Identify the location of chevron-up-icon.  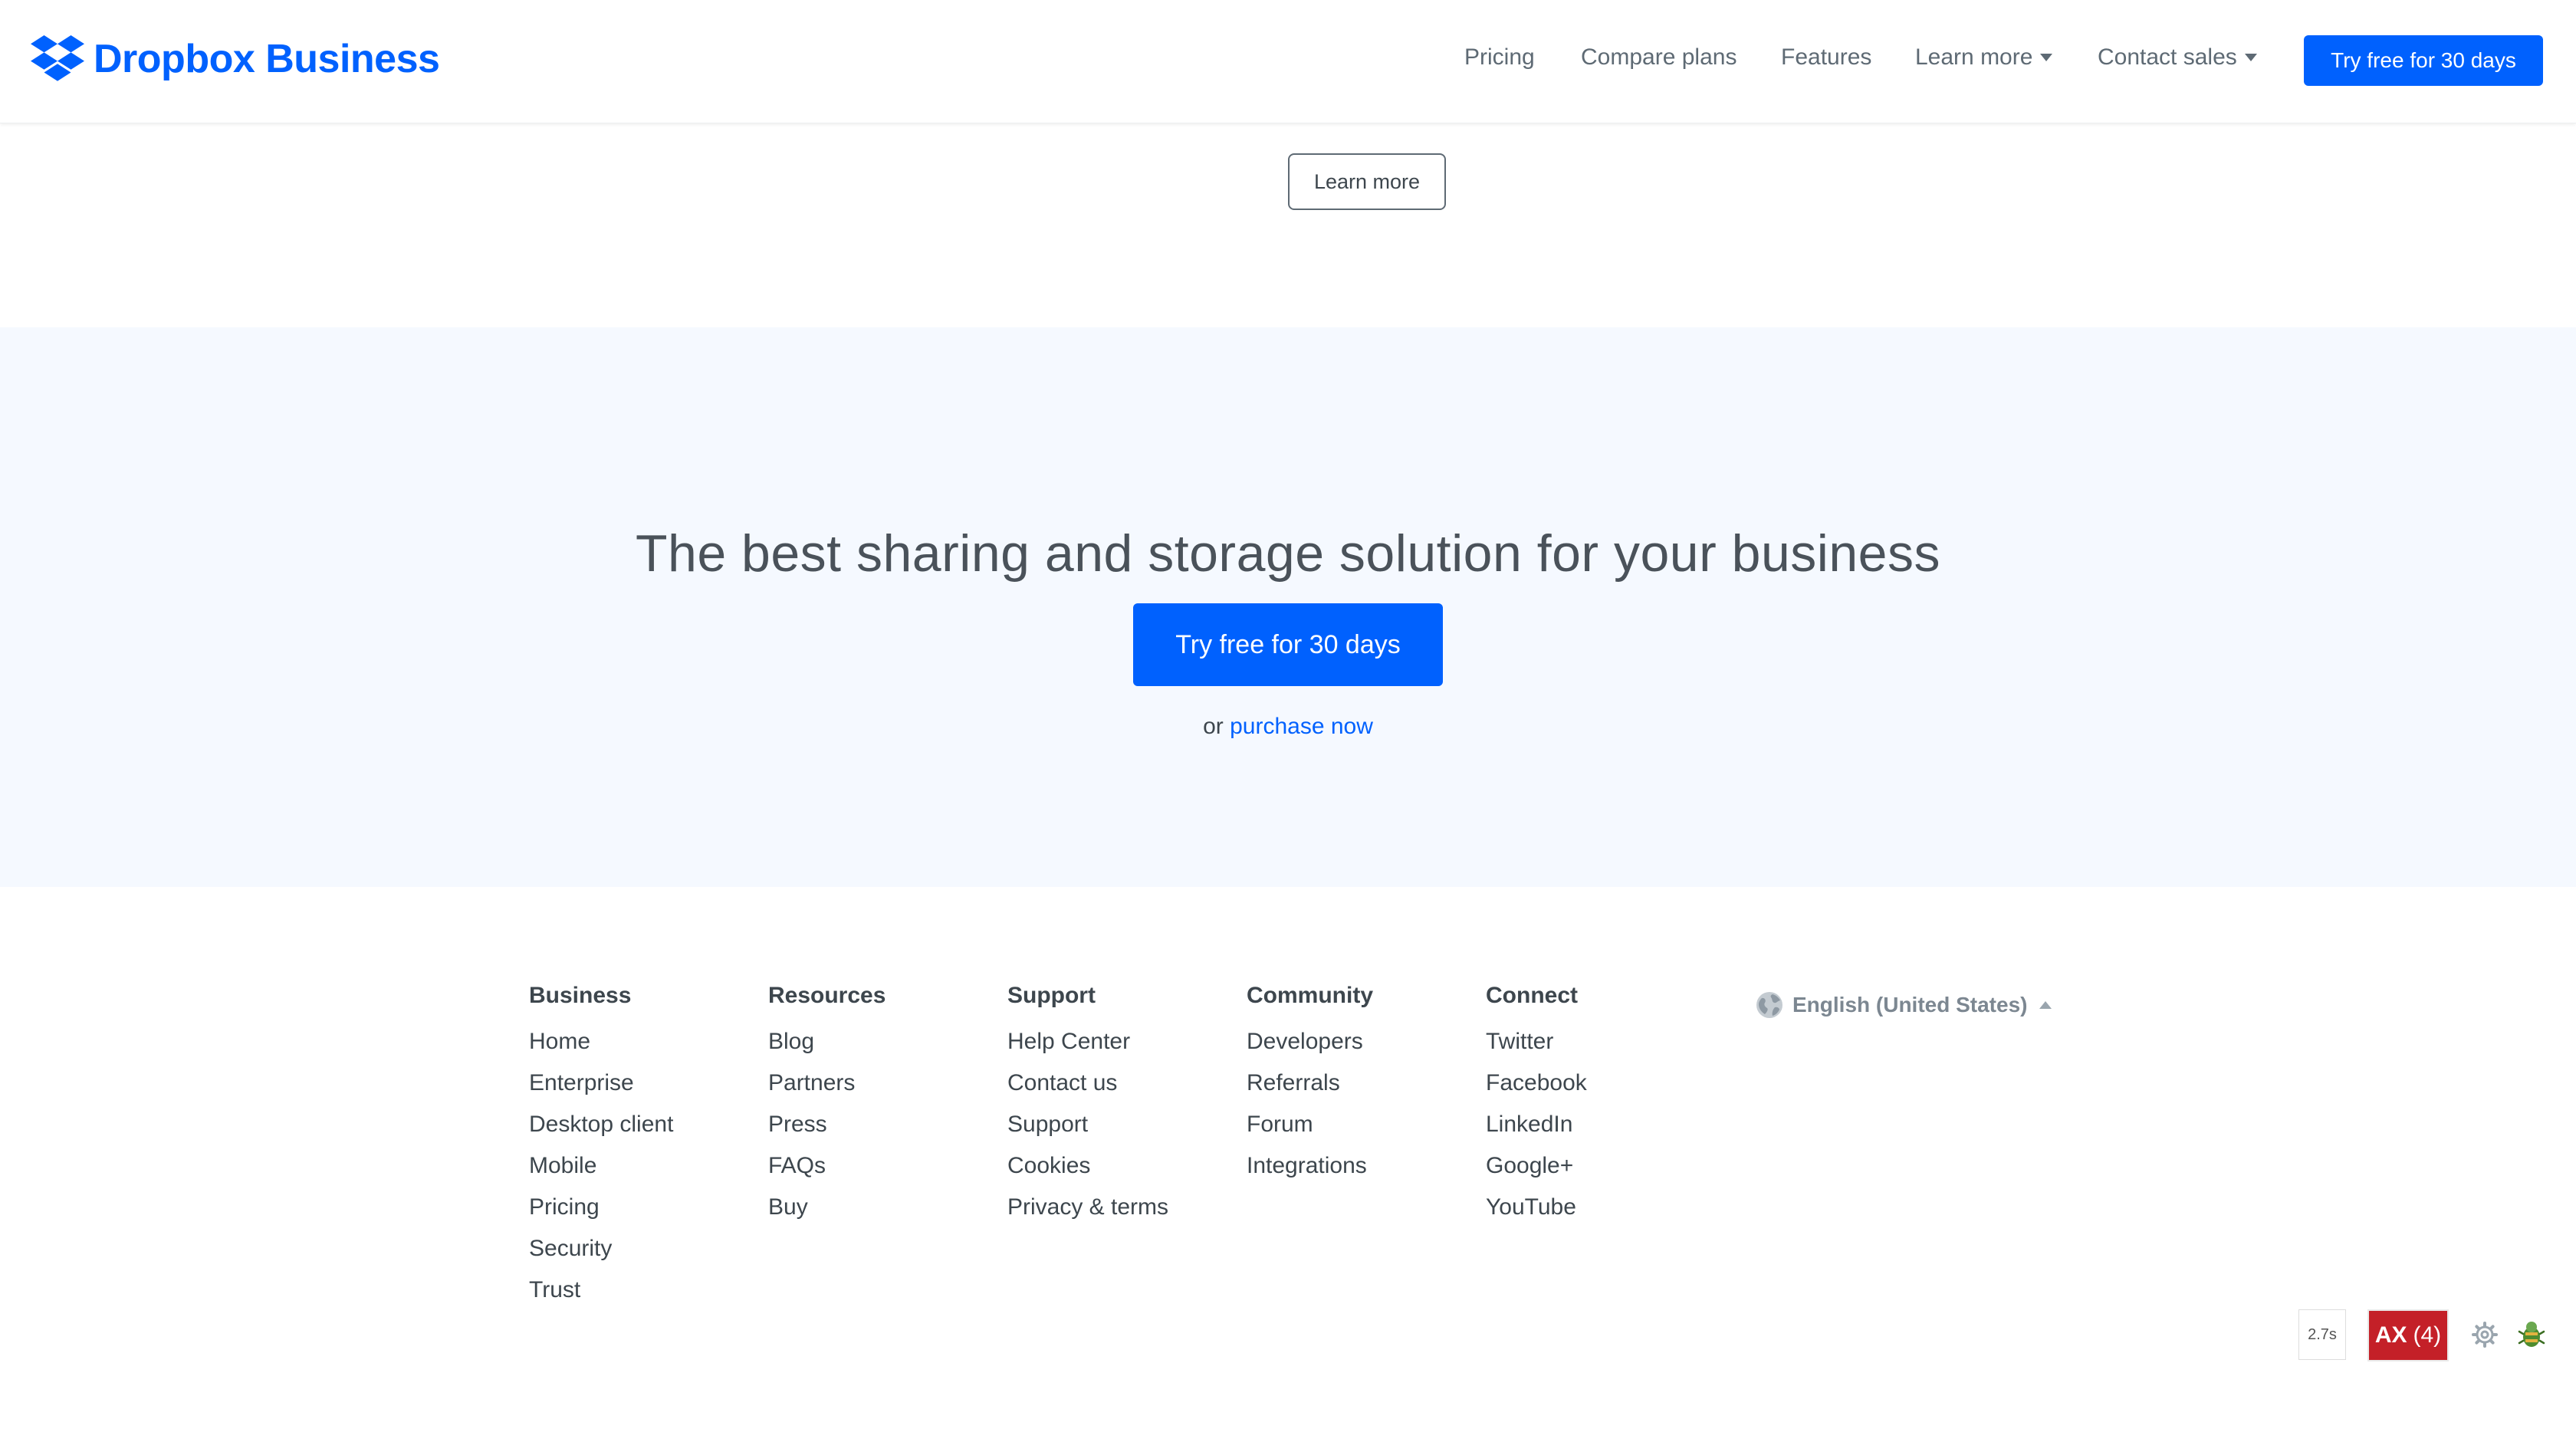
(2045, 1005).